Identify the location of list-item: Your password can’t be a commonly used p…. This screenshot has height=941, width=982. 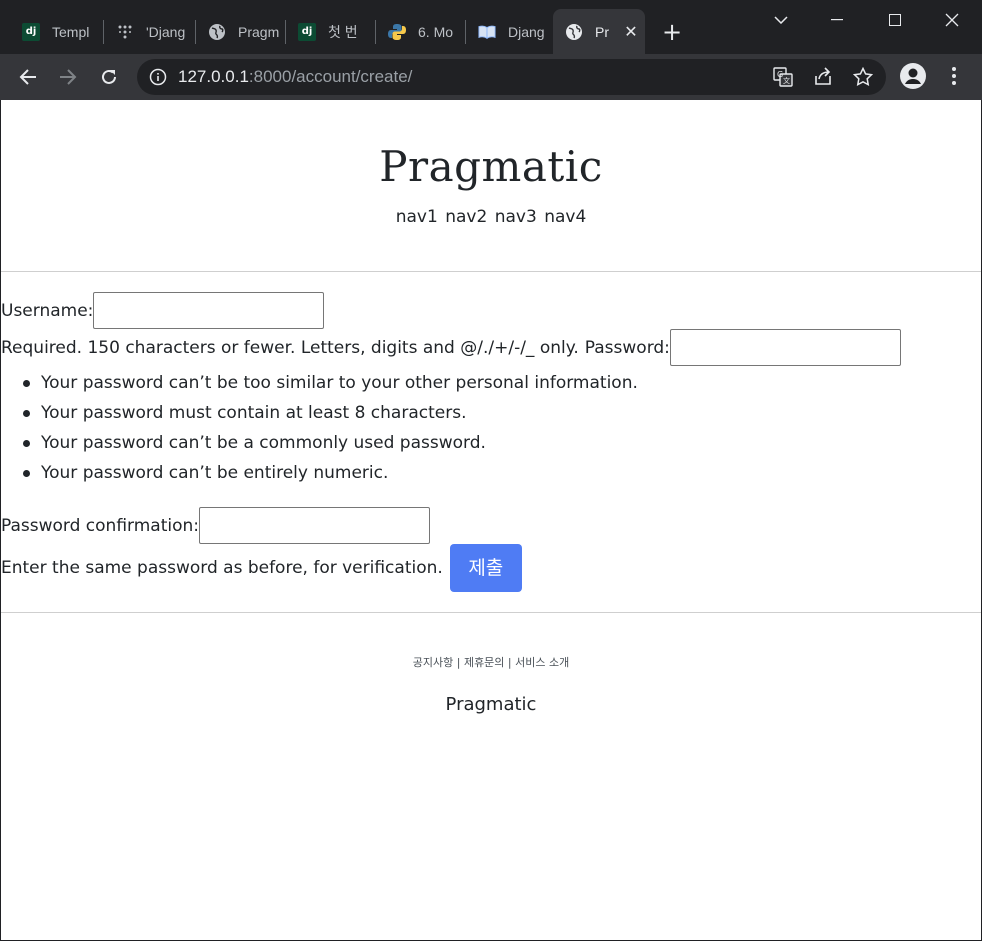
(330, 446).